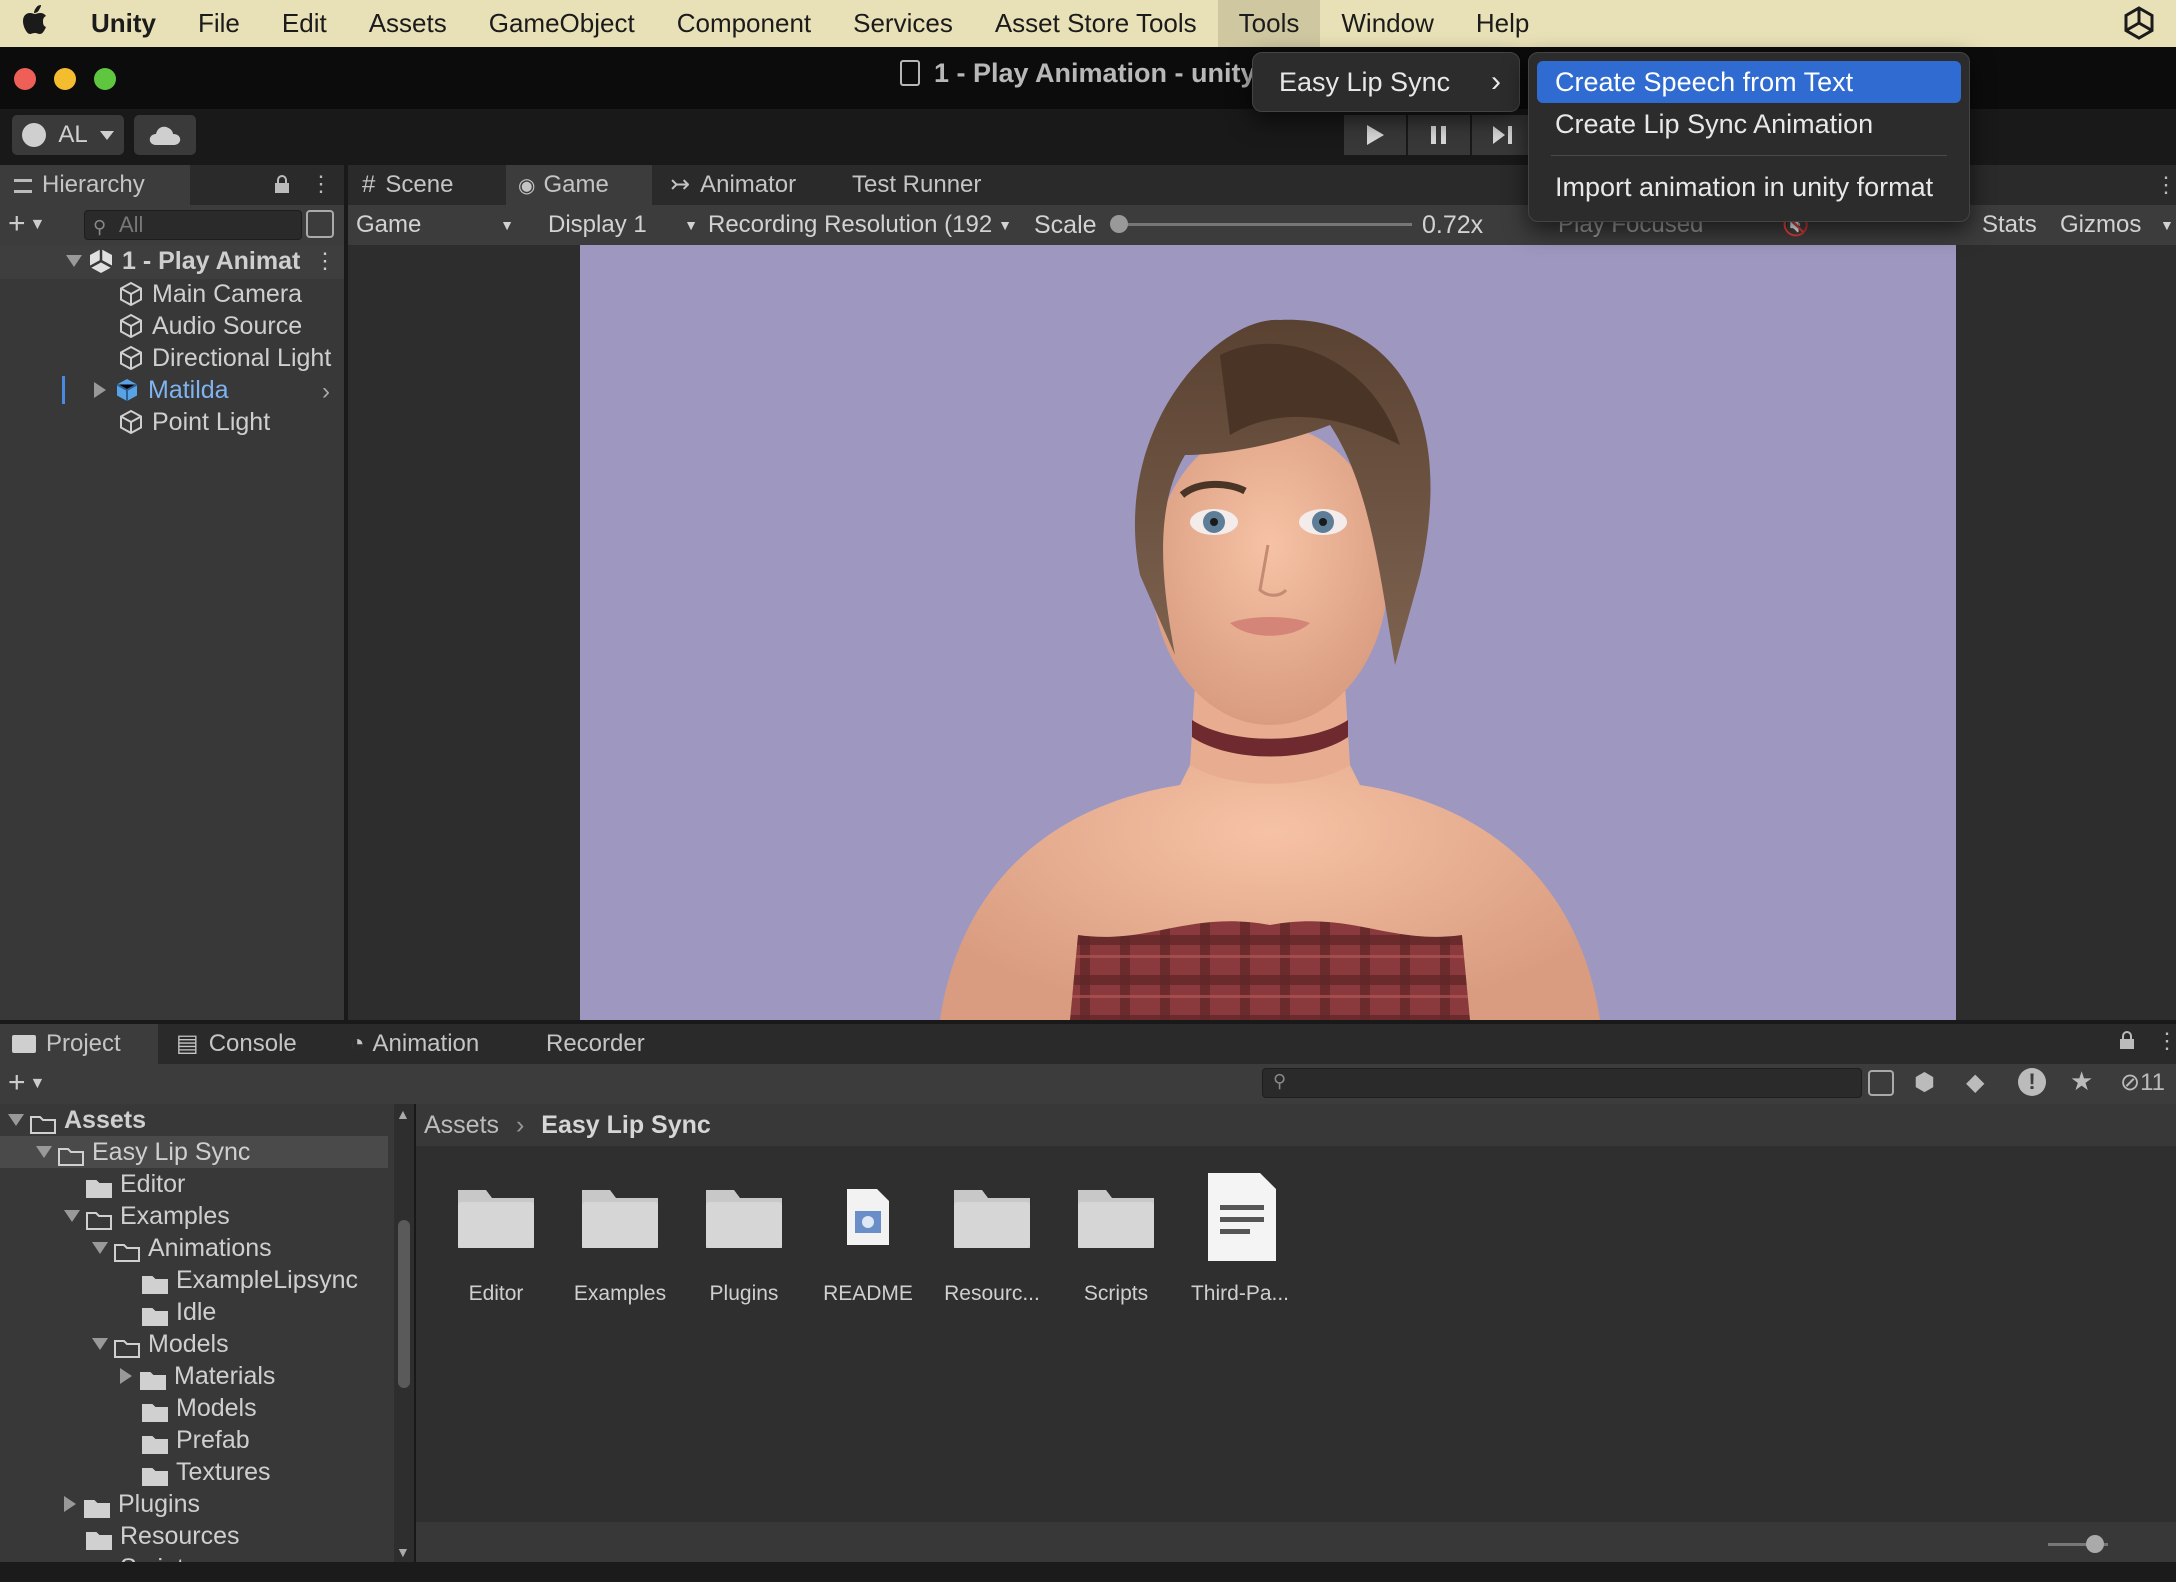  Describe the element at coordinates (132, 1504) in the screenshot. I see `project-tree-item: Plugins` at that location.